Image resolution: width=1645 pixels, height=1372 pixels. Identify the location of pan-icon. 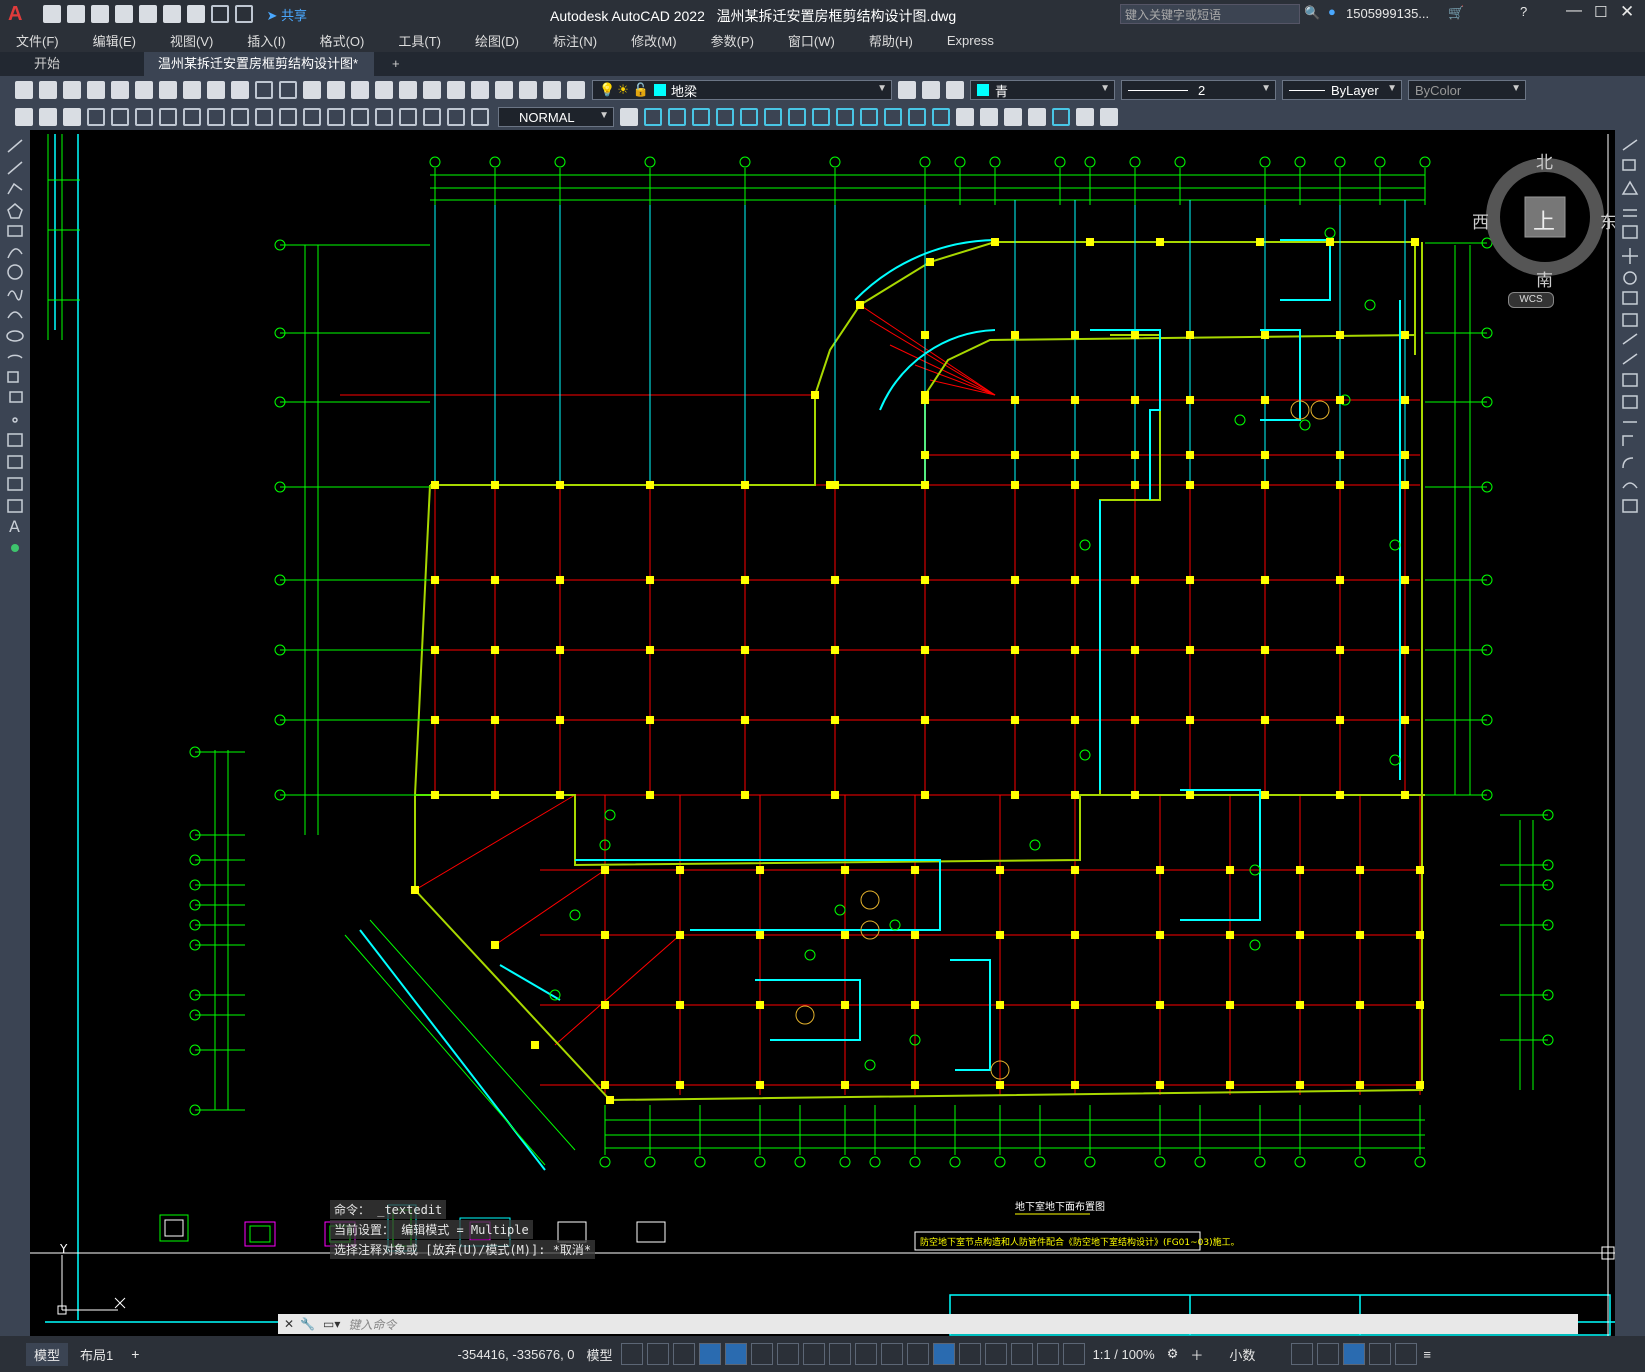
(312, 90).